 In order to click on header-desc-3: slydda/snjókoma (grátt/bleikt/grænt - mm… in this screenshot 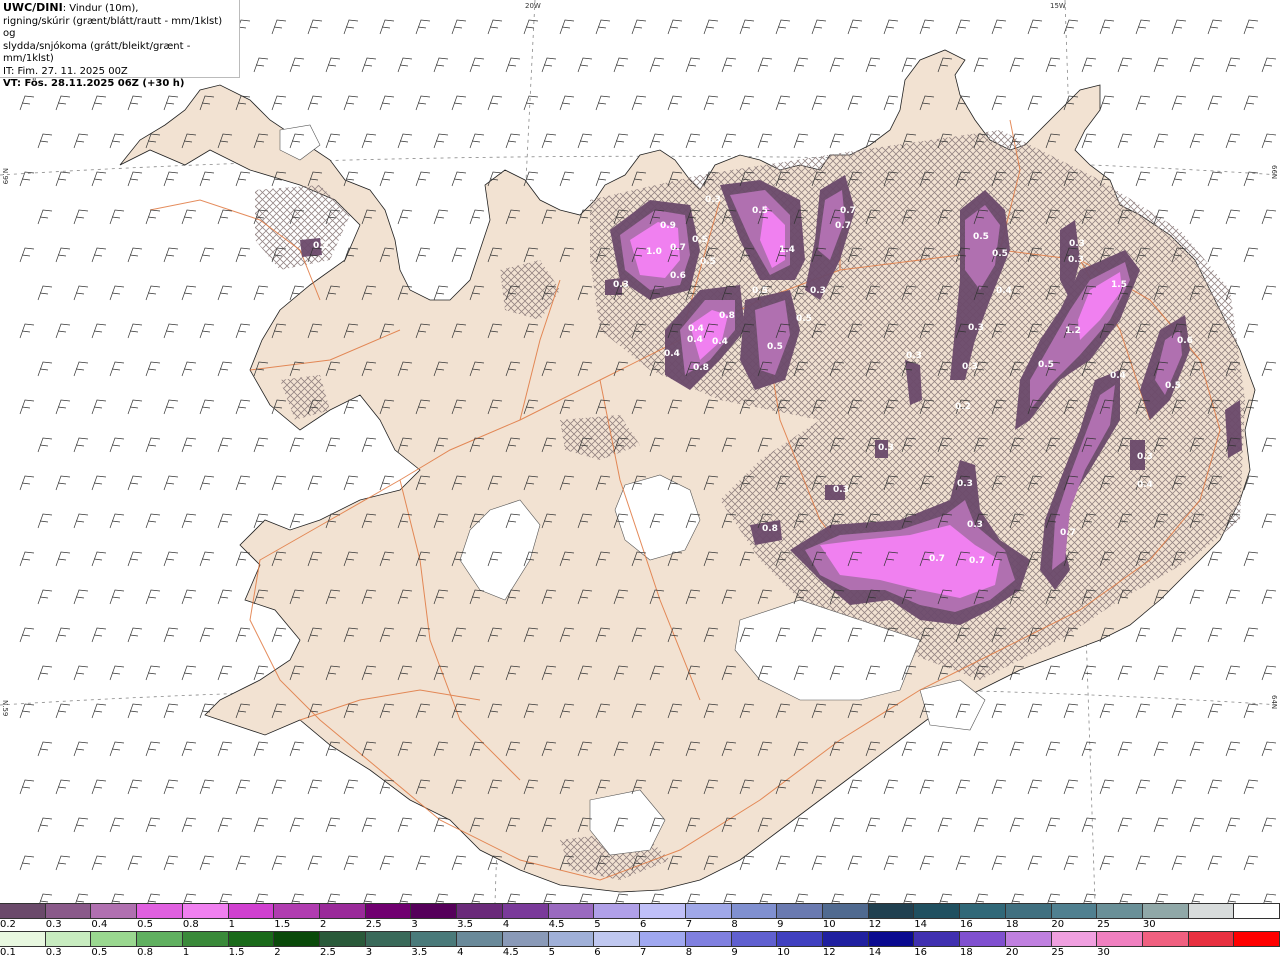, I will do `click(97, 52)`.